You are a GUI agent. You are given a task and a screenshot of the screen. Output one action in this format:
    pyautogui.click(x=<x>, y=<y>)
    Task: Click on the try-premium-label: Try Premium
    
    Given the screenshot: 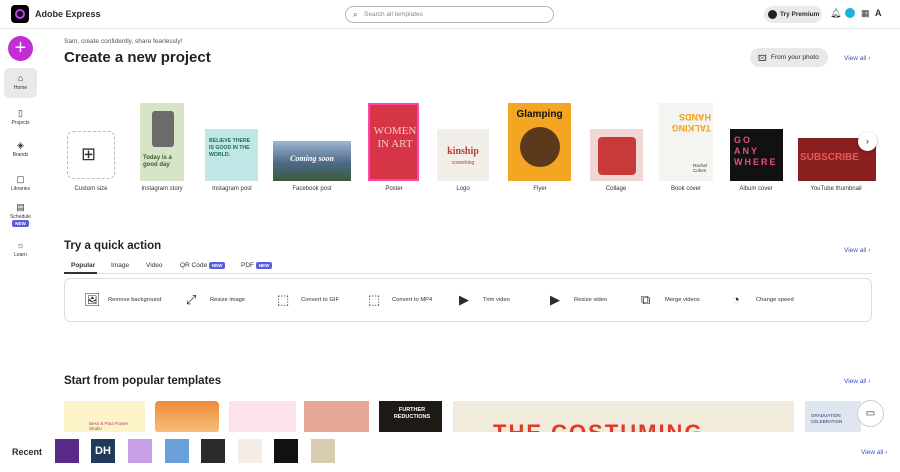 What is the action you would take?
    pyautogui.click(x=800, y=14)
    